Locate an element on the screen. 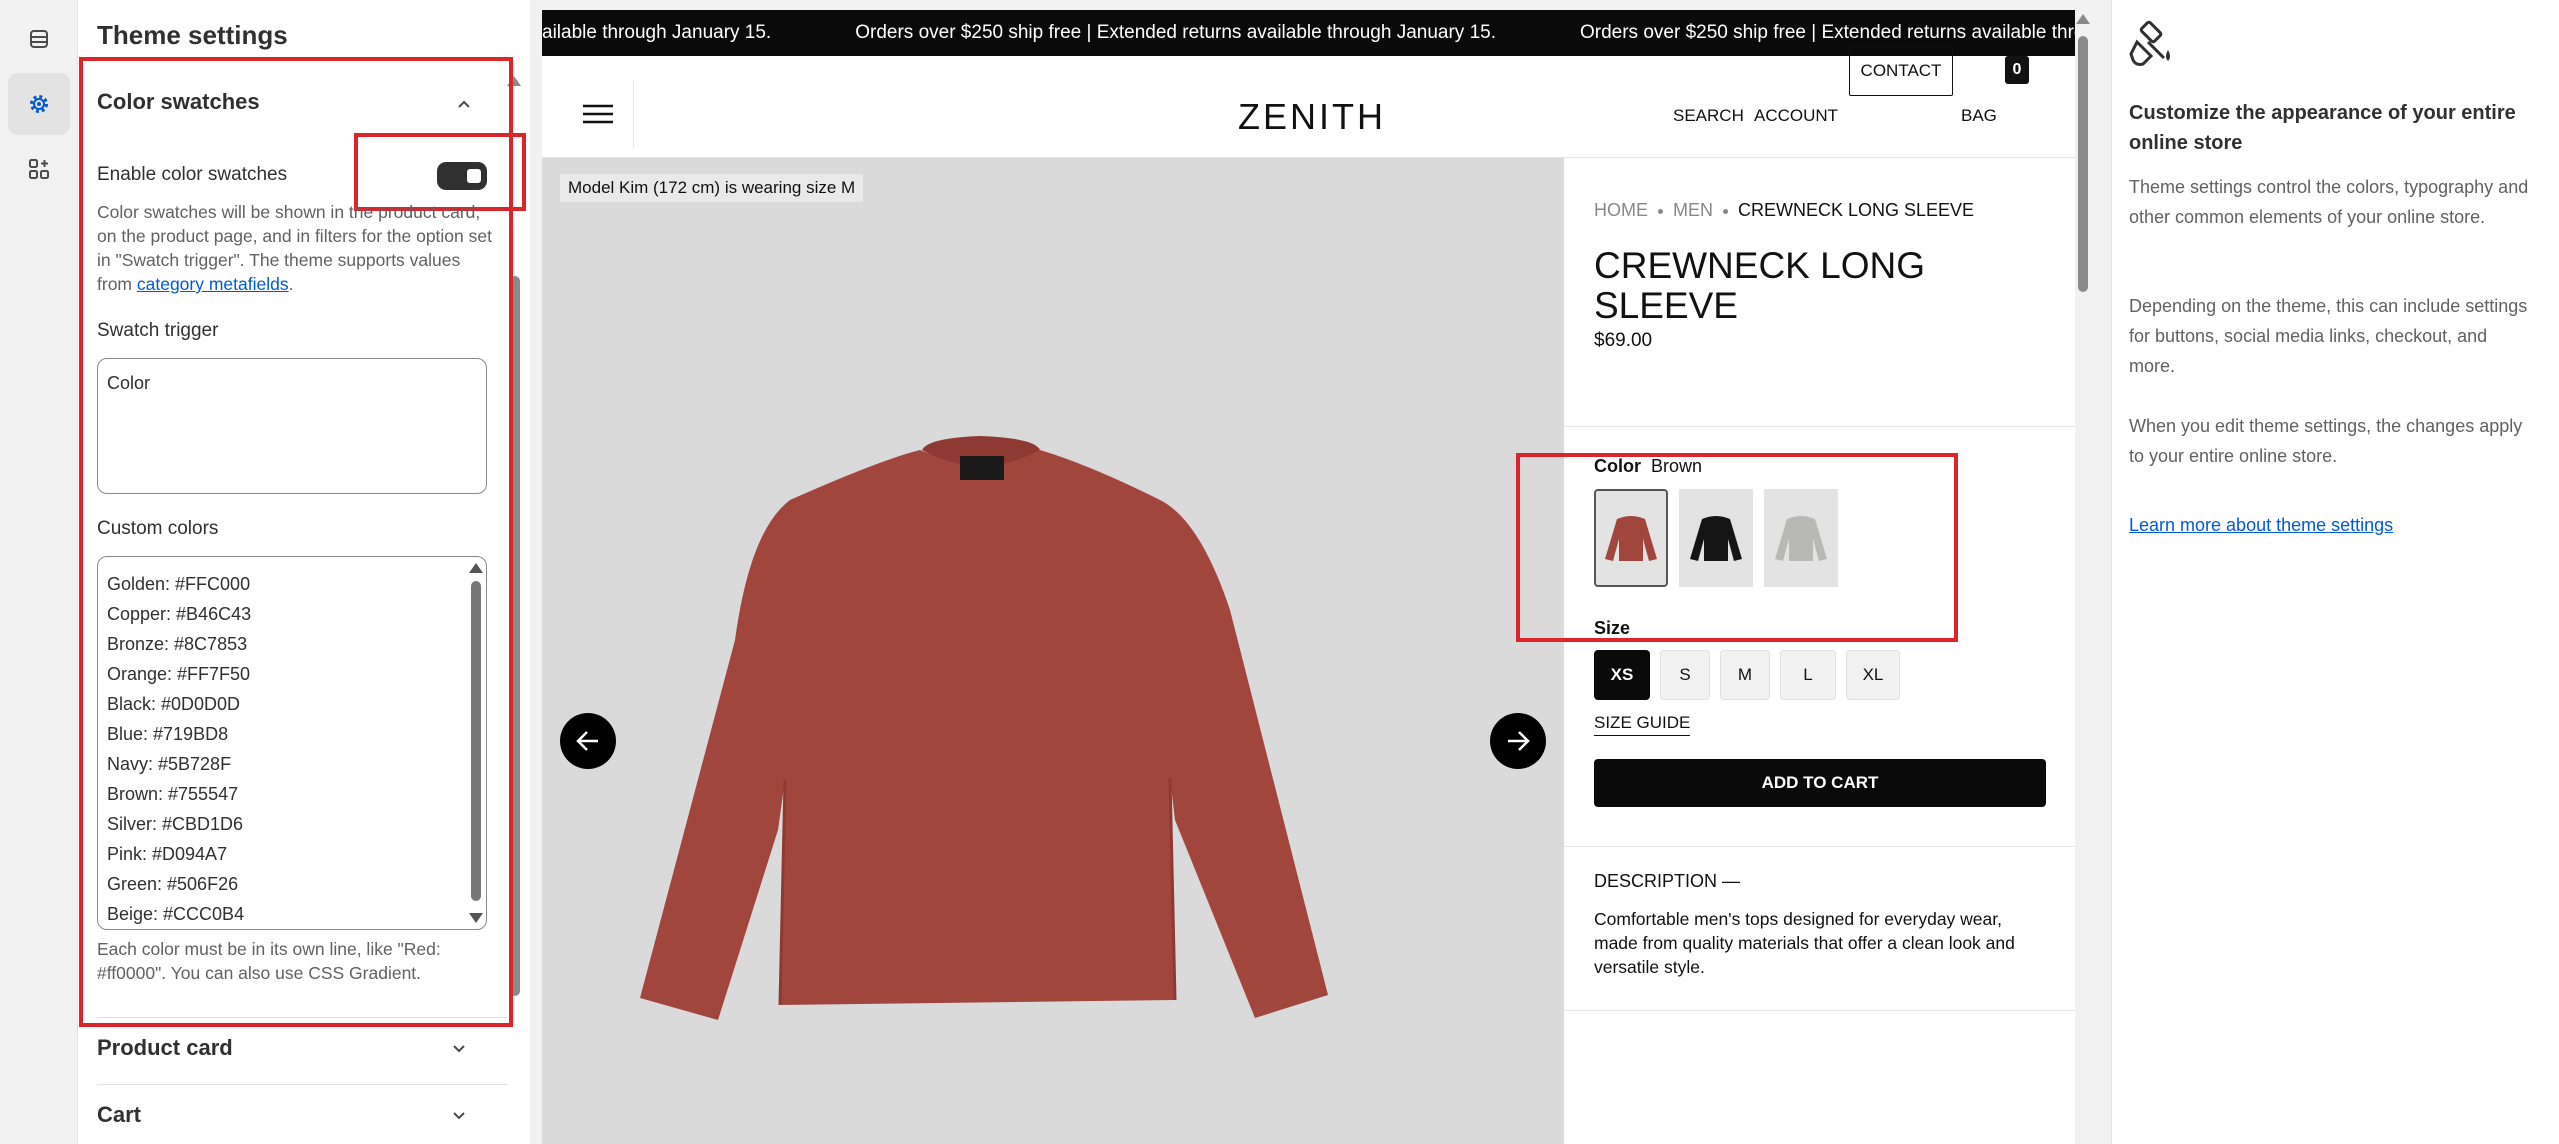 Image resolution: width=2559 pixels, height=1144 pixels. cart-section: Cart is located at coordinates (302, 1114).